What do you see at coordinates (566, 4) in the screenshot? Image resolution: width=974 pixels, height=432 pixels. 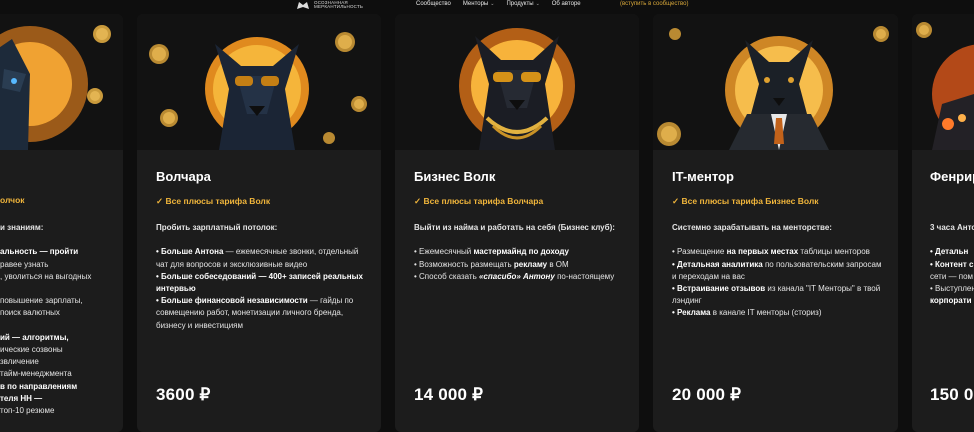 I see `nav-item-about: Об авторе` at bounding box center [566, 4].